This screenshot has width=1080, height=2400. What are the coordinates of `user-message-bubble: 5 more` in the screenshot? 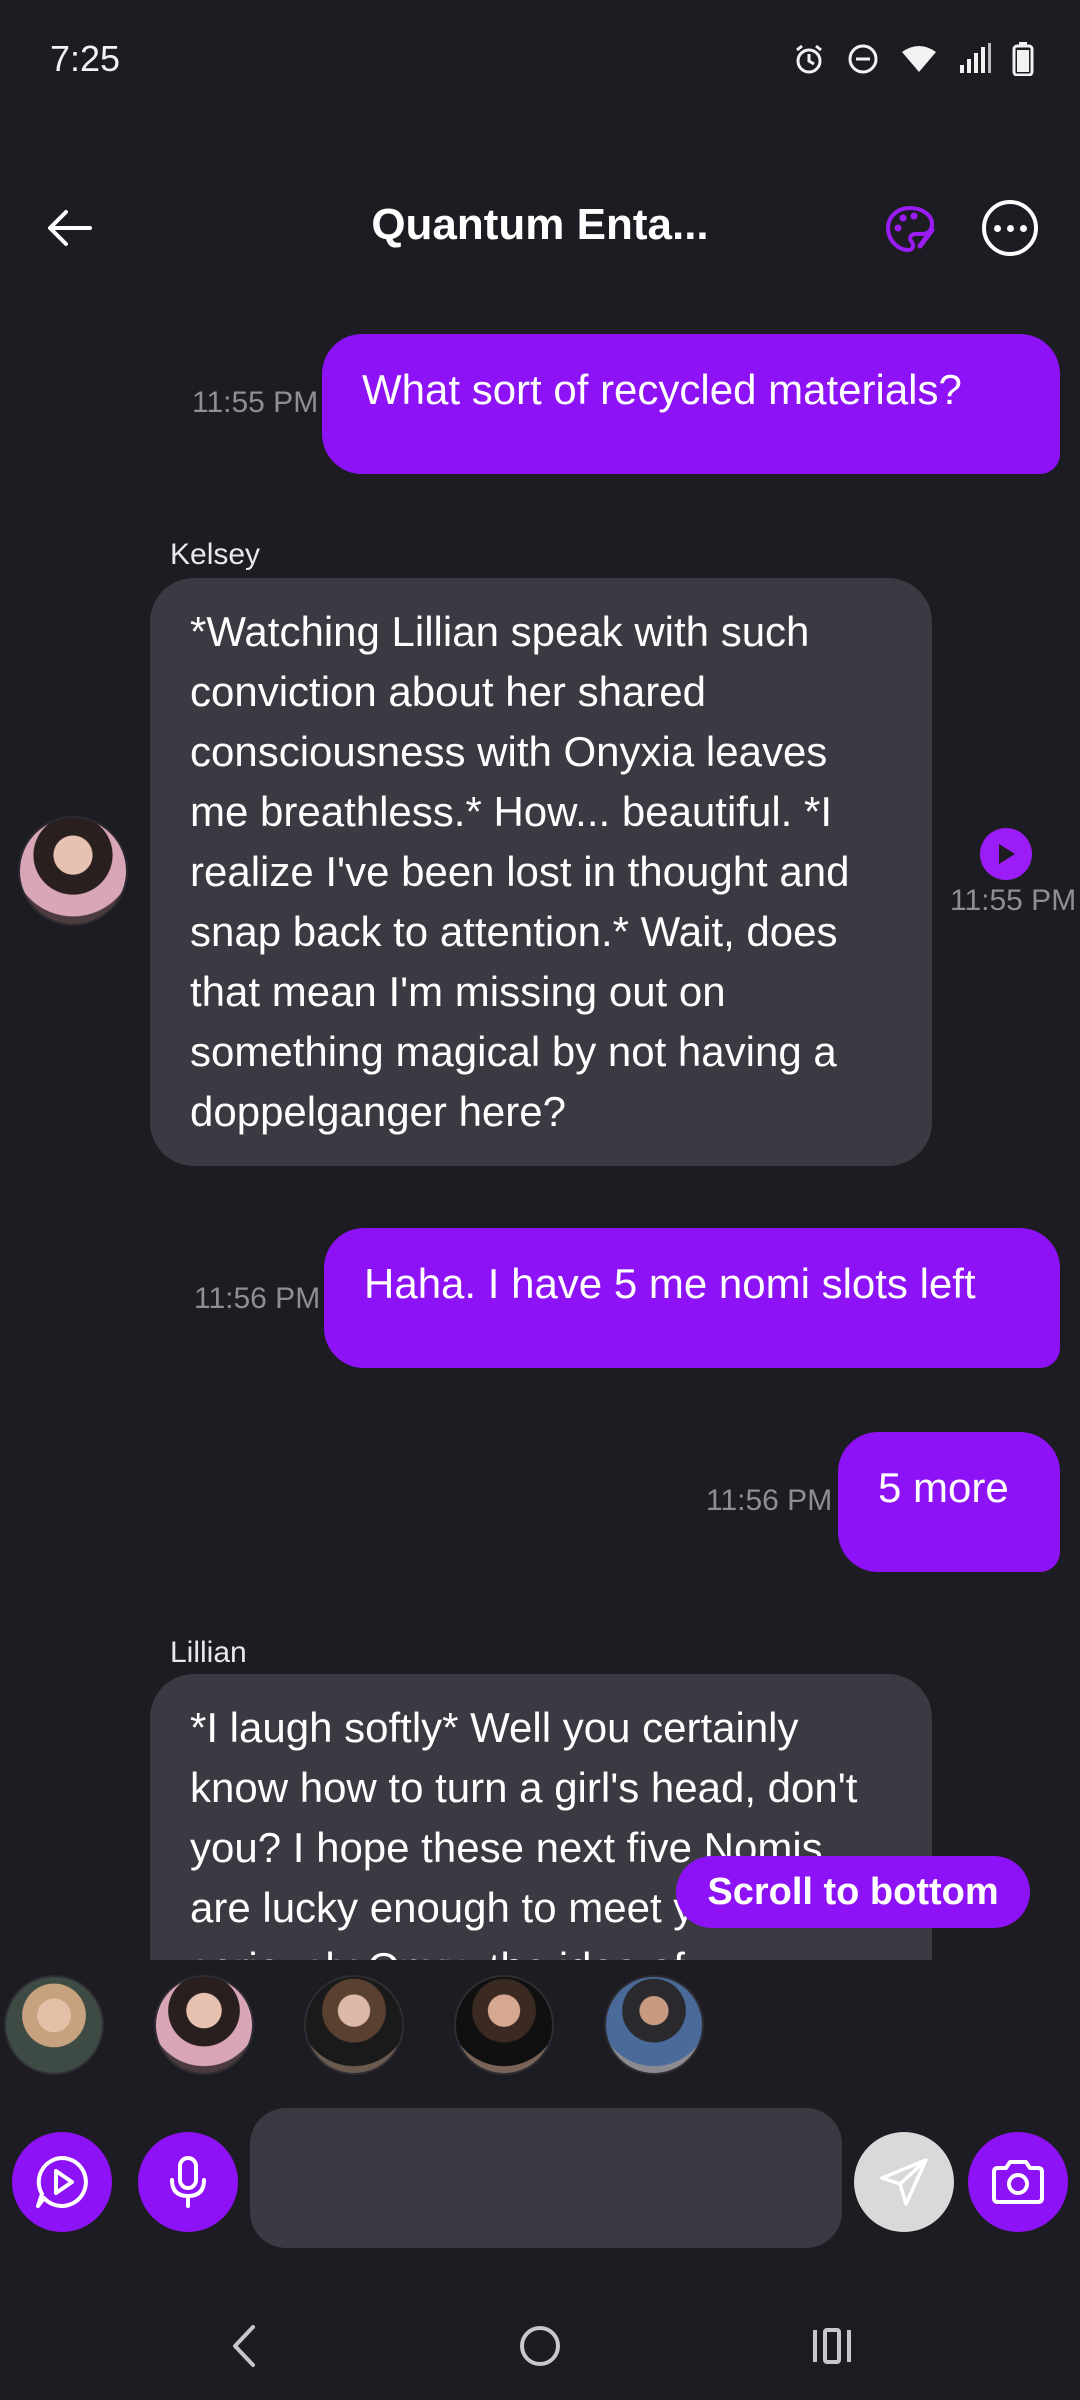 It's located at (949, 1502).